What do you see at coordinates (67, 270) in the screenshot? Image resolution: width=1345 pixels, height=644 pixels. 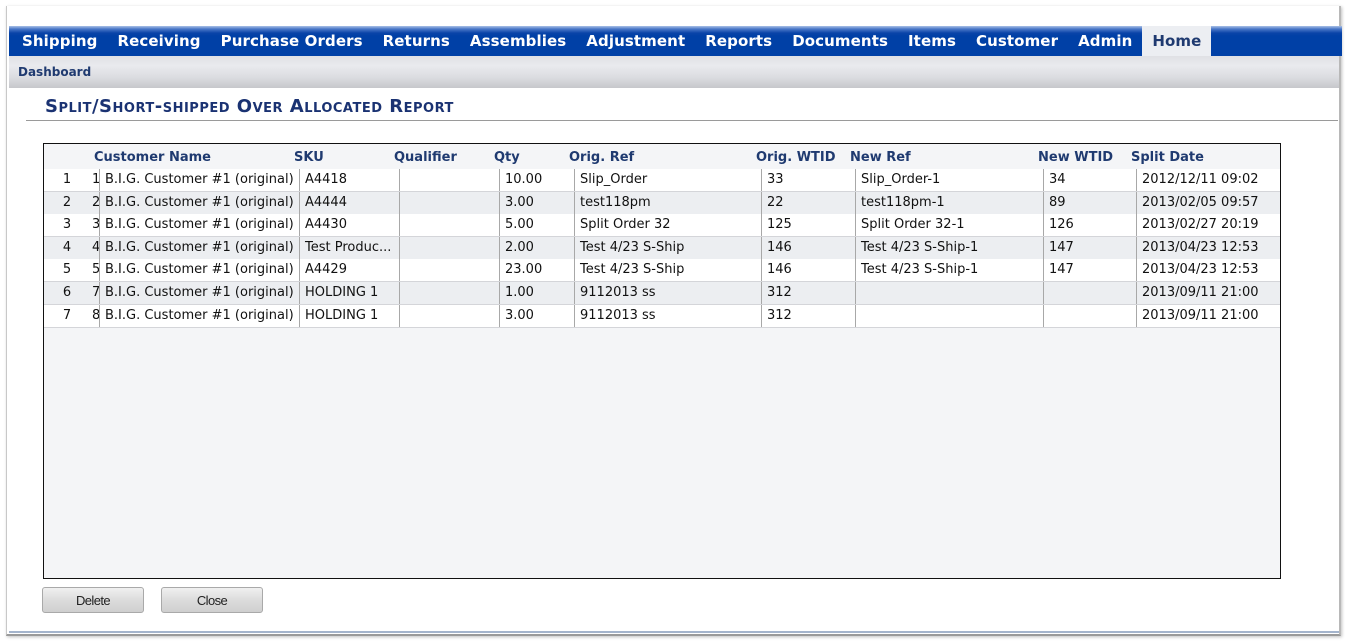 I see `row-number-cell: 5` at bounding box center [67, 270].